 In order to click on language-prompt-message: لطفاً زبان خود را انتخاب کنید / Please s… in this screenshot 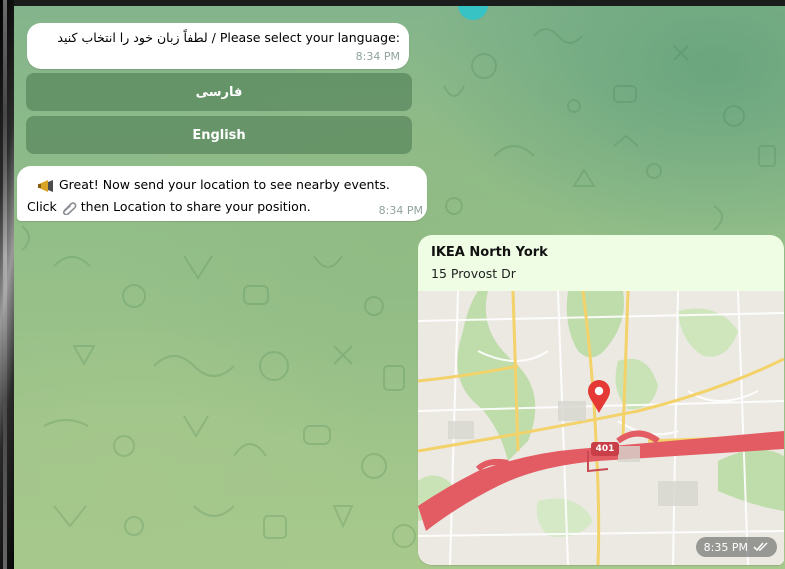, I will do `click(218, 46)`.